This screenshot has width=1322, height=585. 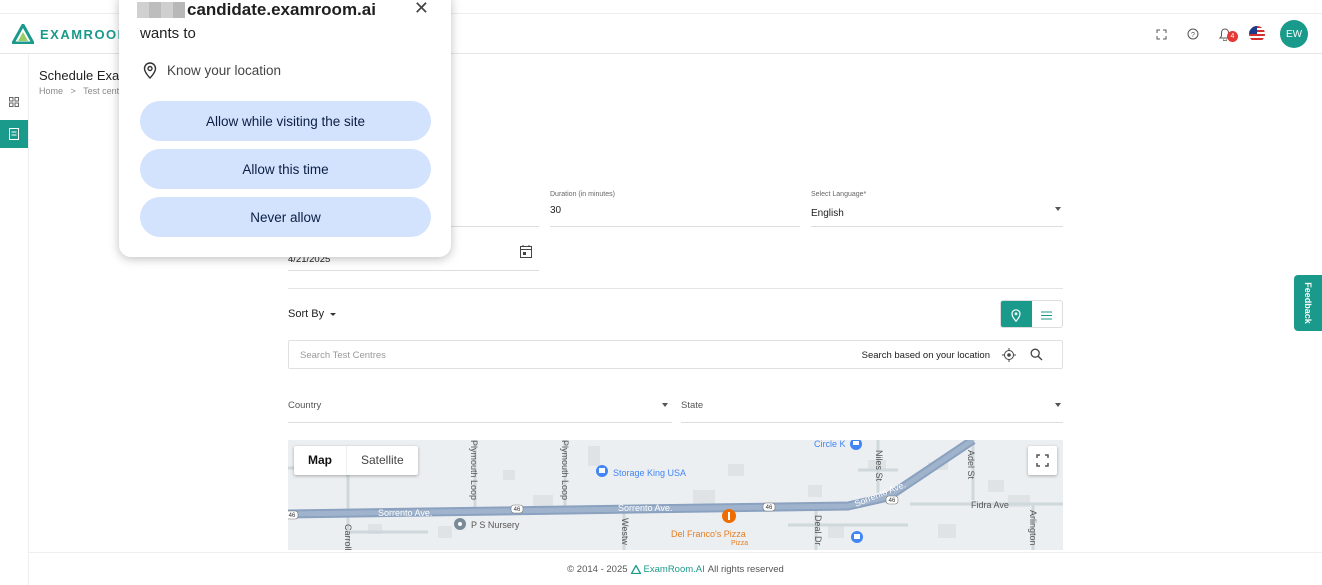 I want to click on feedback-tab: Feedback, so click(x=1308, y=303).